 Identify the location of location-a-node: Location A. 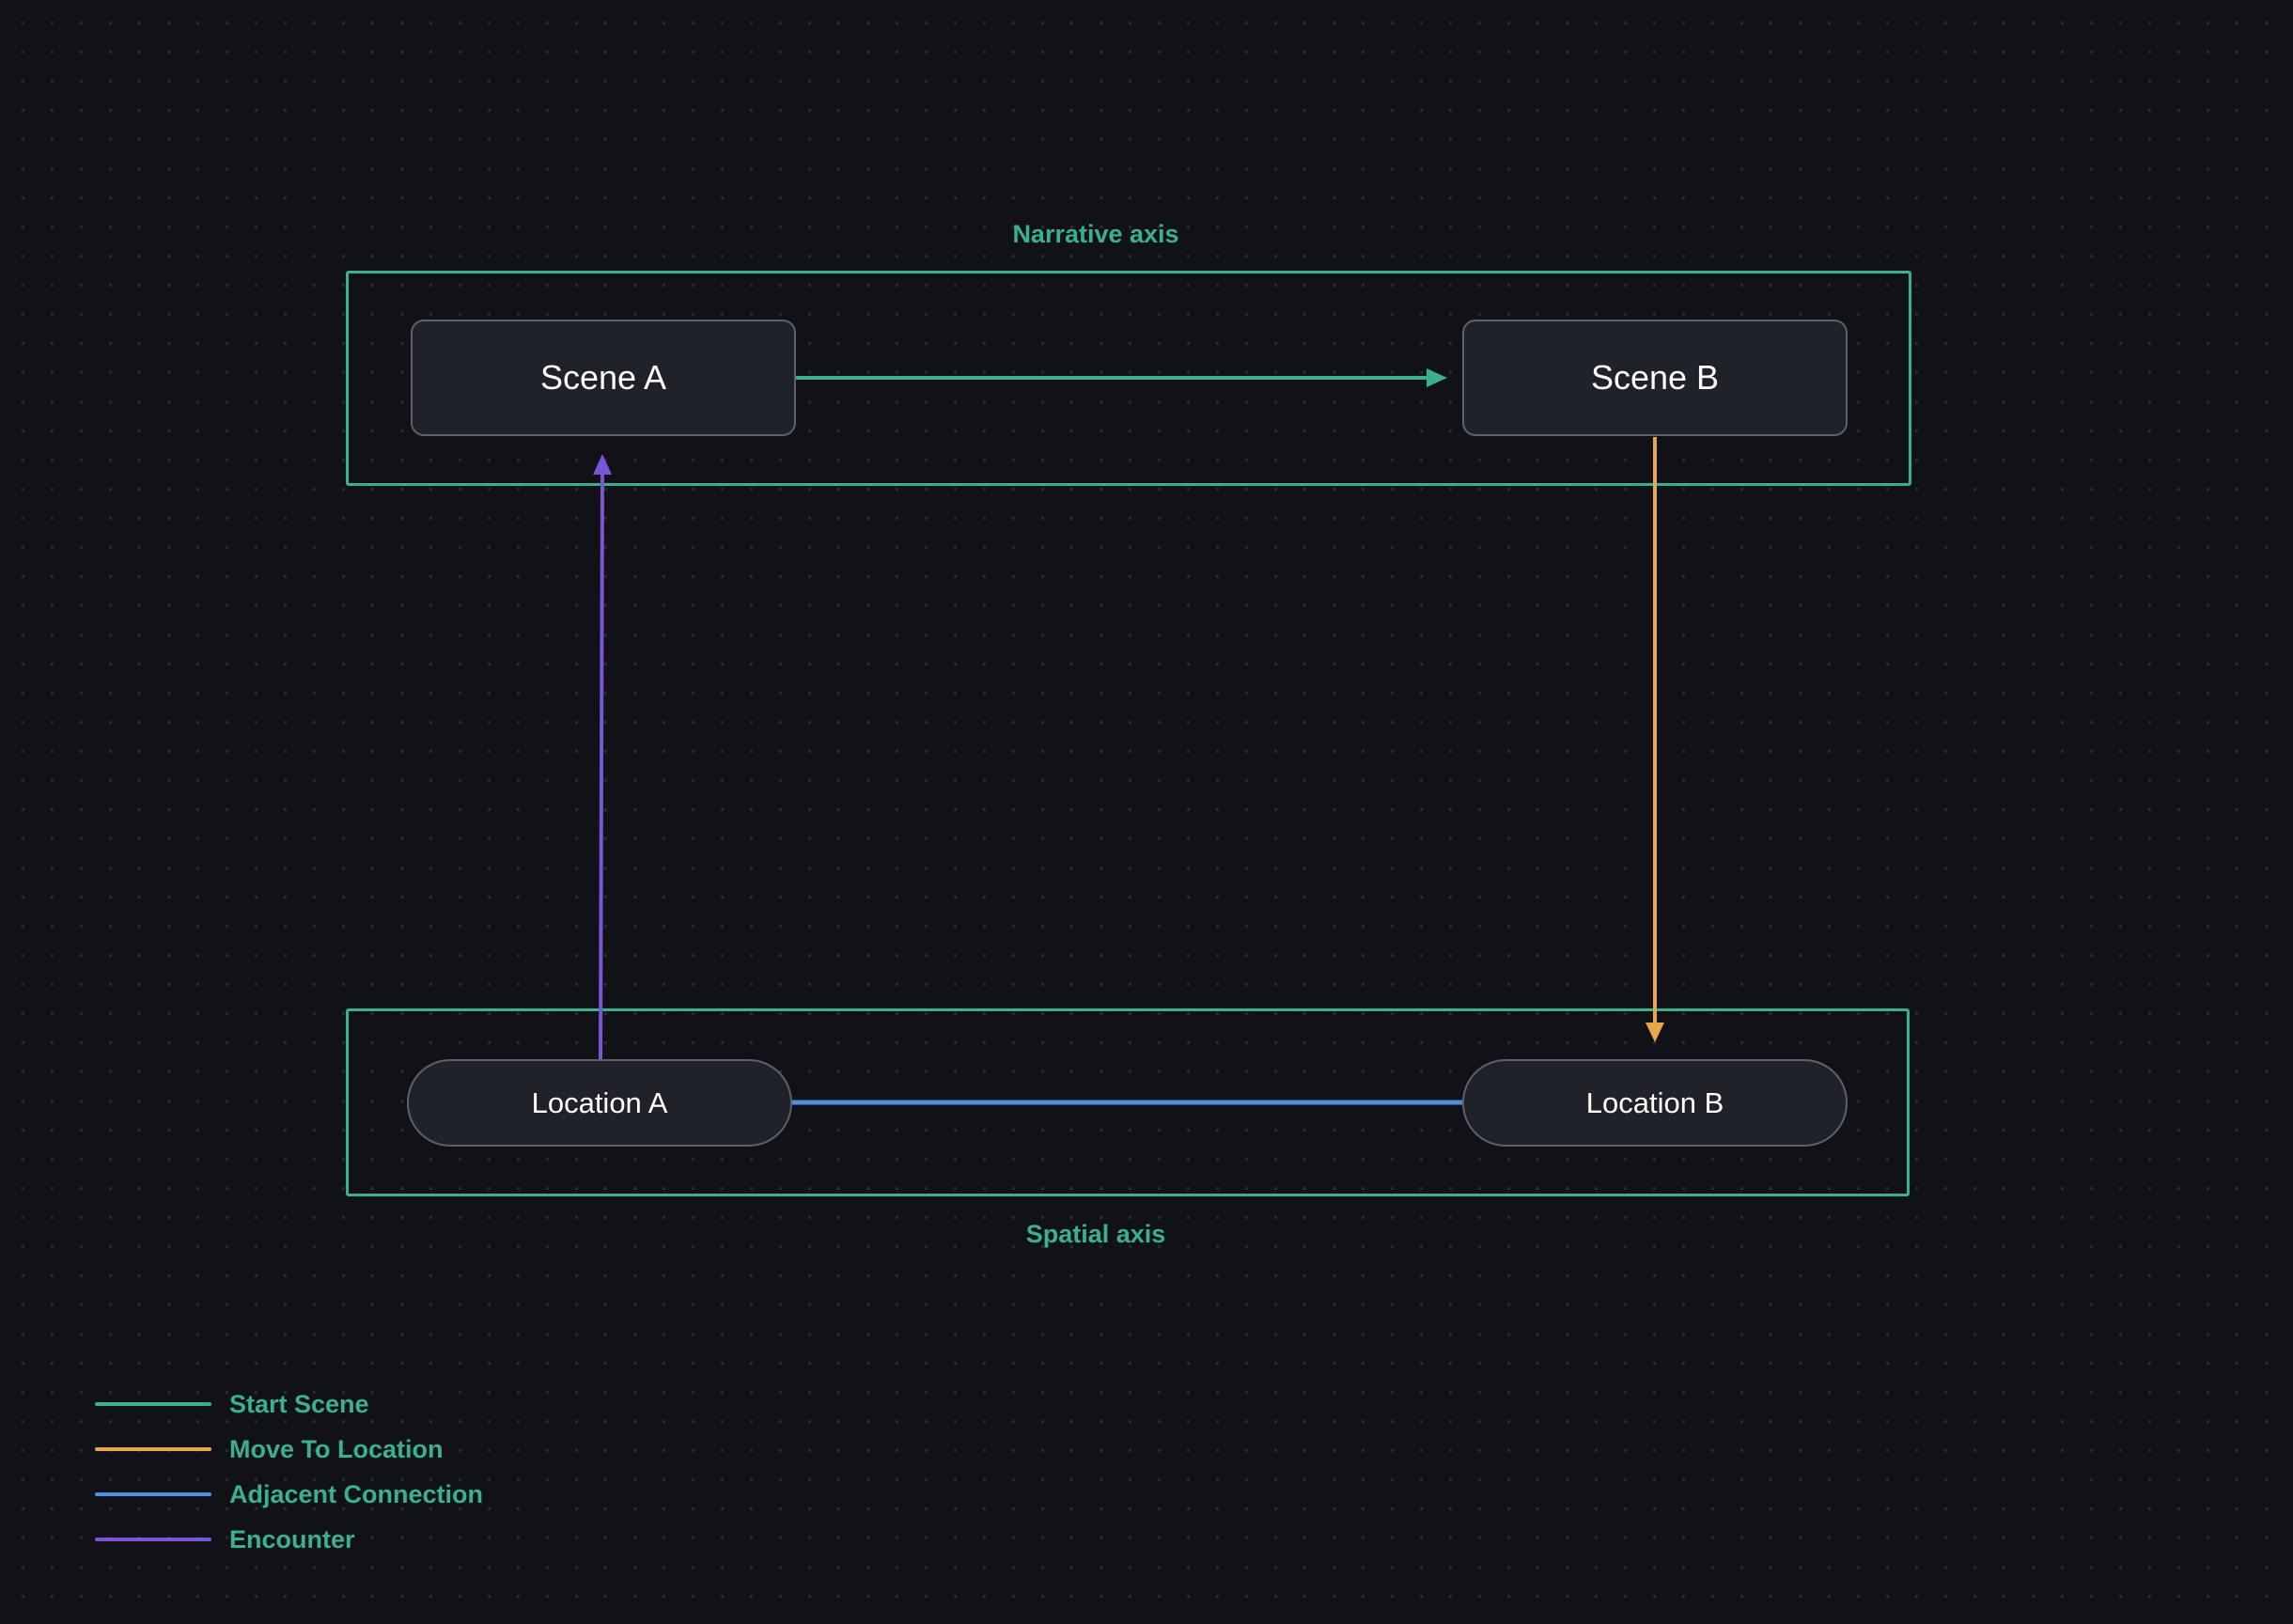
(599, 1103).